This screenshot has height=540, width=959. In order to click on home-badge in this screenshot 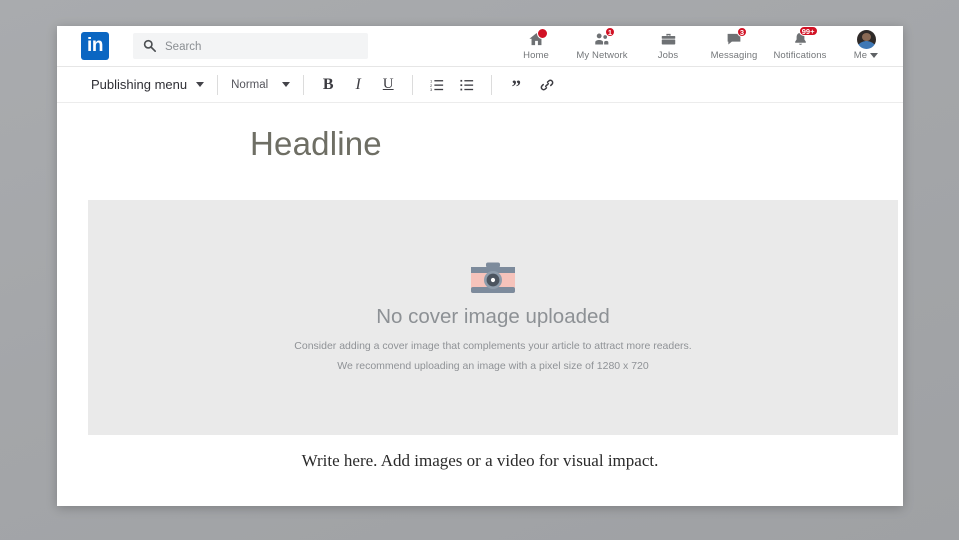, I will do `click(542, 33)`.